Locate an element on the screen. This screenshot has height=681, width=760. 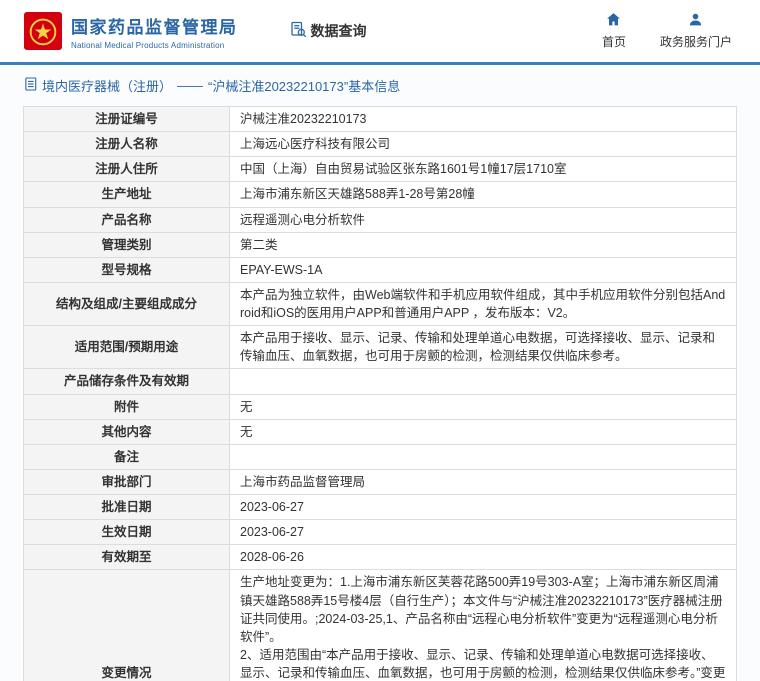
field-label: 产品储存条件及有效期 is located at coordinates (126, 381).